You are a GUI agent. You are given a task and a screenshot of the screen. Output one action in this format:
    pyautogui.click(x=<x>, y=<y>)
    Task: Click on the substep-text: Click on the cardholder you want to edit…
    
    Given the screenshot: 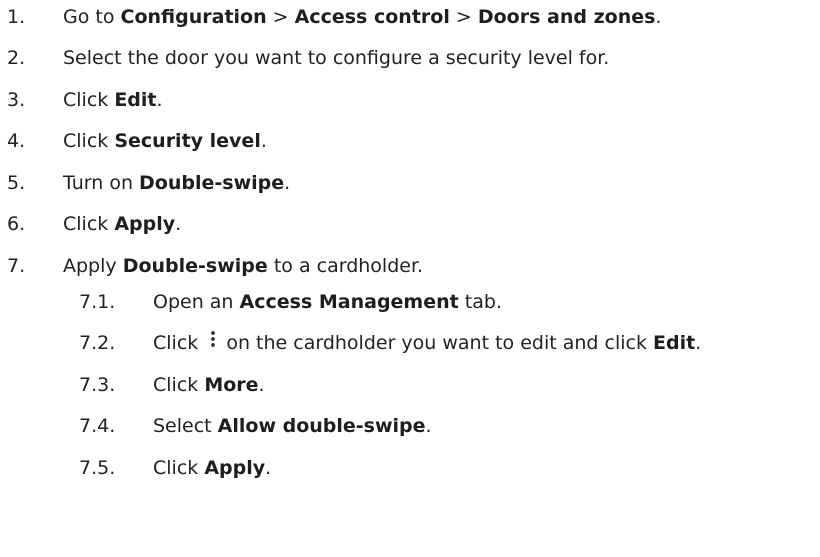 What is the action you would take?
    pyautogui.click(x=427, y=343)
    